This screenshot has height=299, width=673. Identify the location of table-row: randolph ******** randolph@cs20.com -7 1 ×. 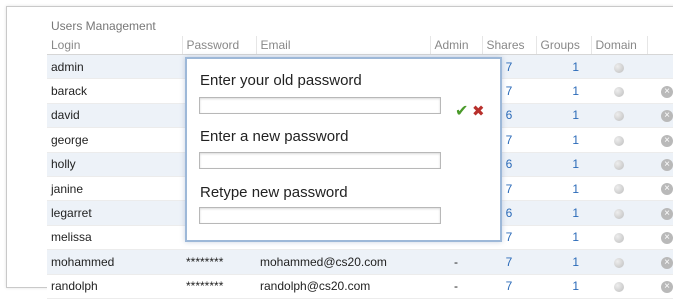
(360, 286).